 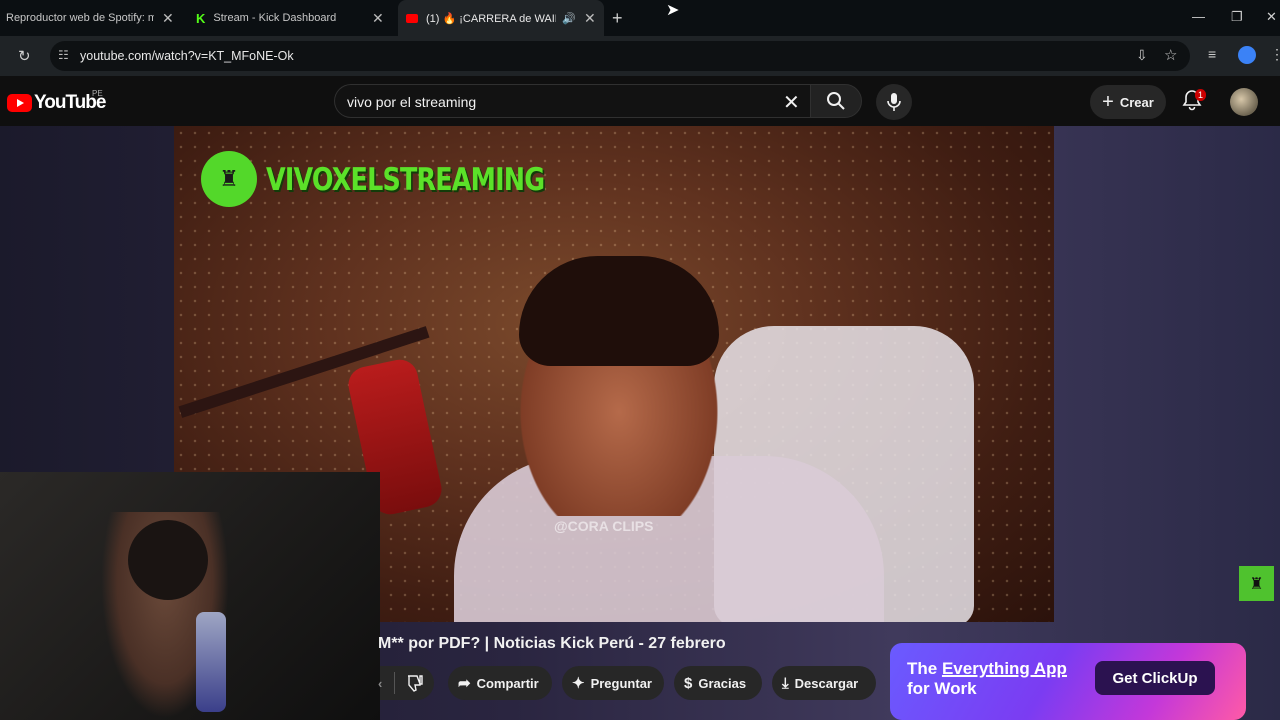 I want to click on plus-icon: +, so click(x=1108, y=101).